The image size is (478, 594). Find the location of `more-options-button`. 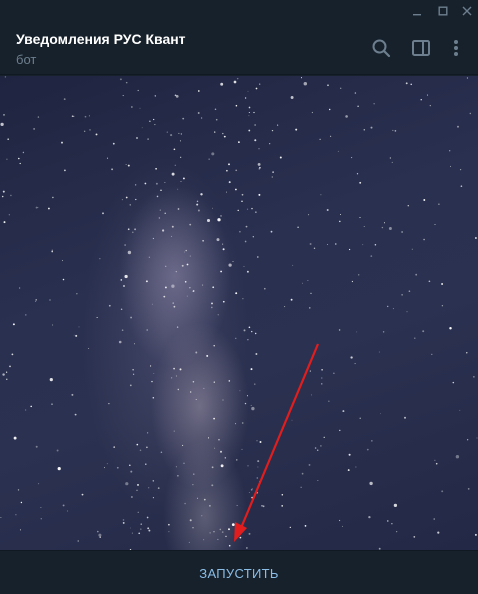

more-options-button is located at coordinates (456, 48).